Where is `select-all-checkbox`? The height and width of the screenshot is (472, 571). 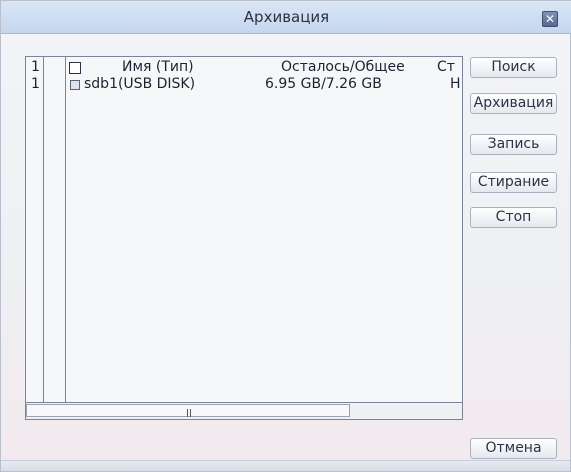
select-all-checkbox is located at coordinates (75, 68).